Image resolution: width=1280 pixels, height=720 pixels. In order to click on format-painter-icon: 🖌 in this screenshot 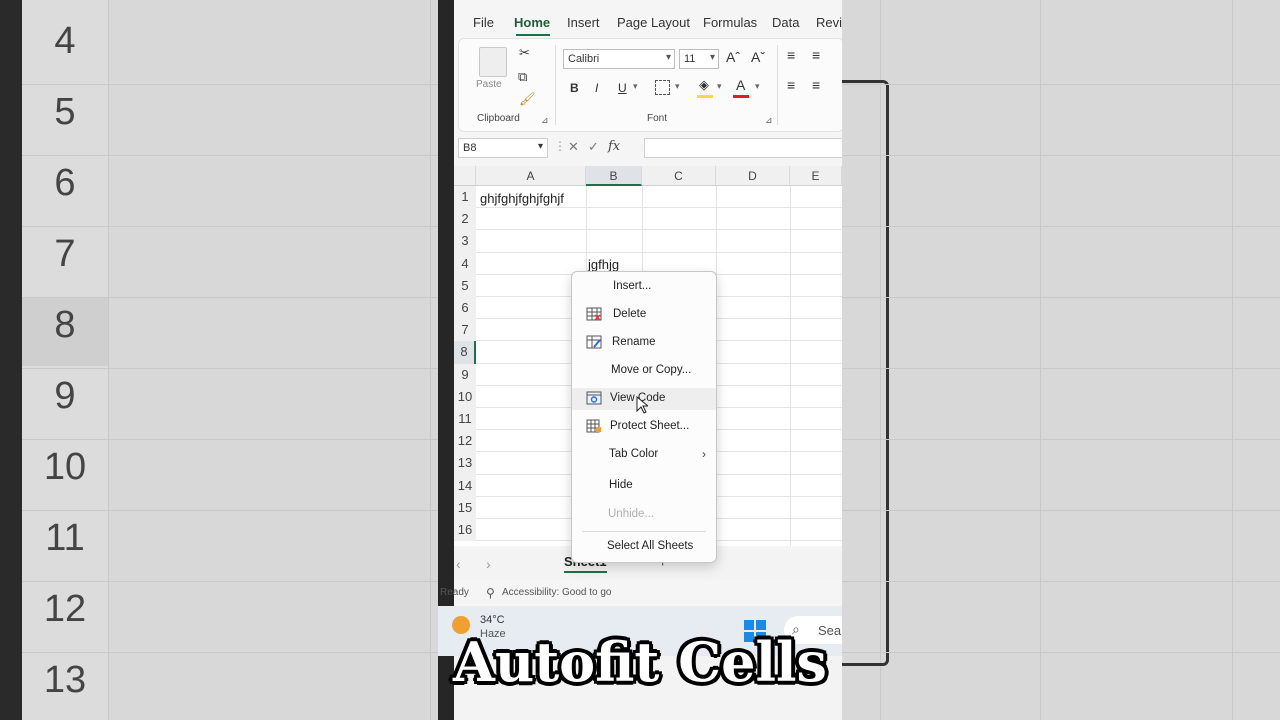, I will do `click(527, 99)`.